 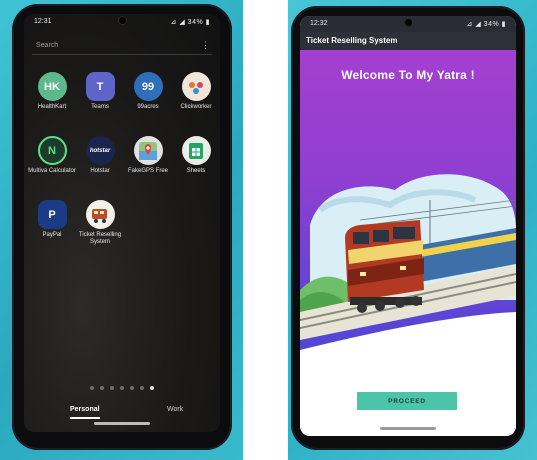 What do you see at coordinates (407, 401) in the screenshot?
I see `proceed-button: PROCEED` at bounding box center [407, 401].